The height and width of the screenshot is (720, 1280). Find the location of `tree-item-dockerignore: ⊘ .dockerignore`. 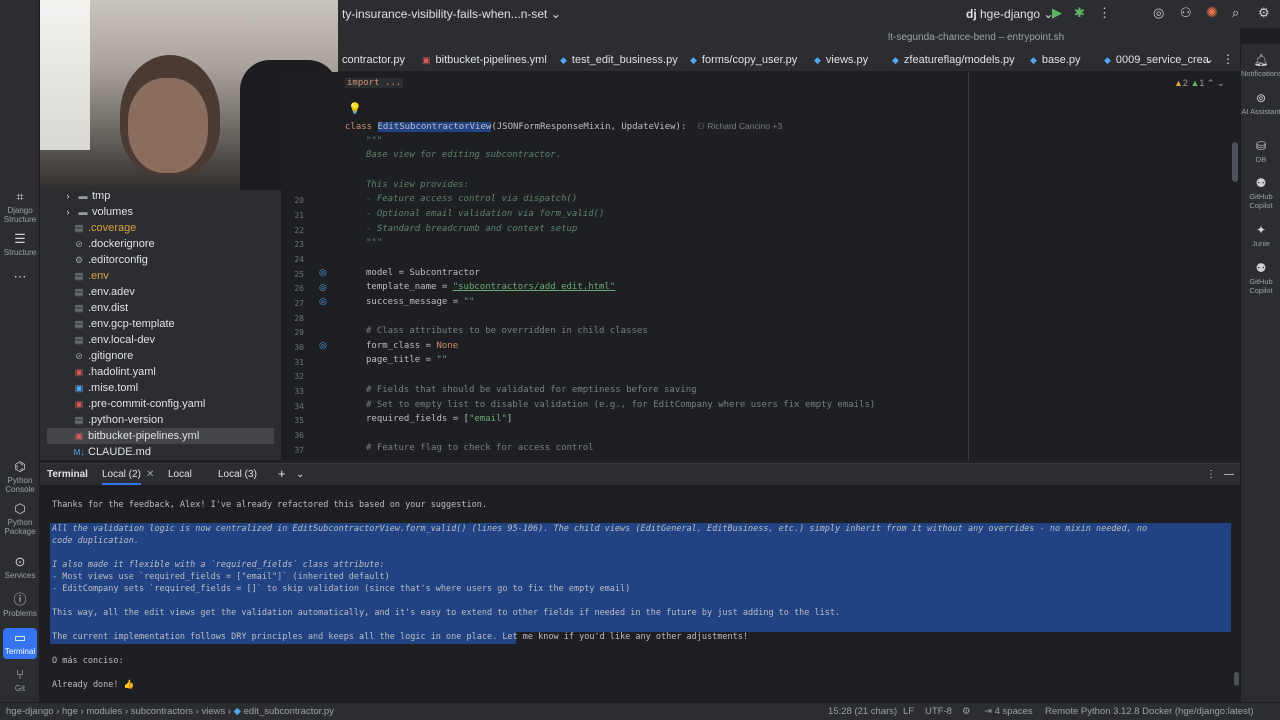

tree-item-dockerignore: ⊘ .dockerignore is located at coordinates (114, 244).